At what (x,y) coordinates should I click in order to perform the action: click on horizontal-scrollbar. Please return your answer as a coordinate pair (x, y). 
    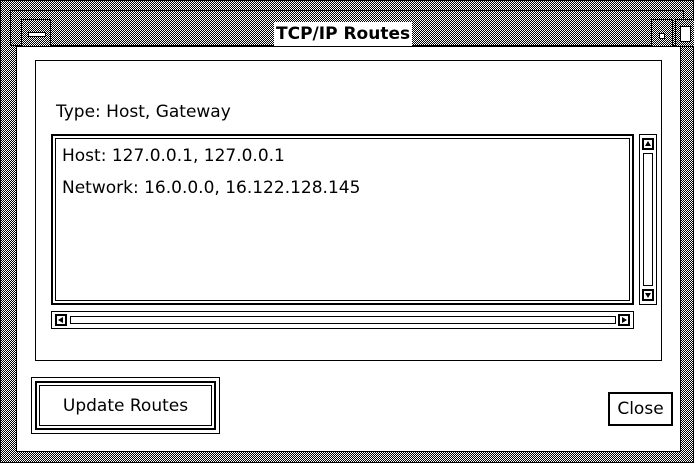
    Looking at the image, I should click on (342, 320).